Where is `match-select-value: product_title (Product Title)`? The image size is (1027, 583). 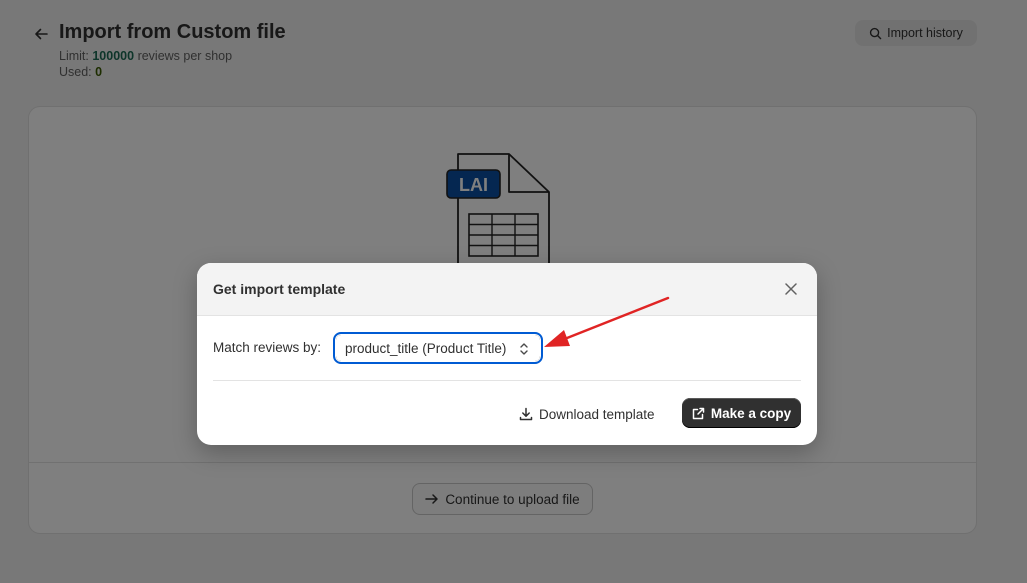
match-select-value: product_title (Product Title) is located at coordinates (426, 348).